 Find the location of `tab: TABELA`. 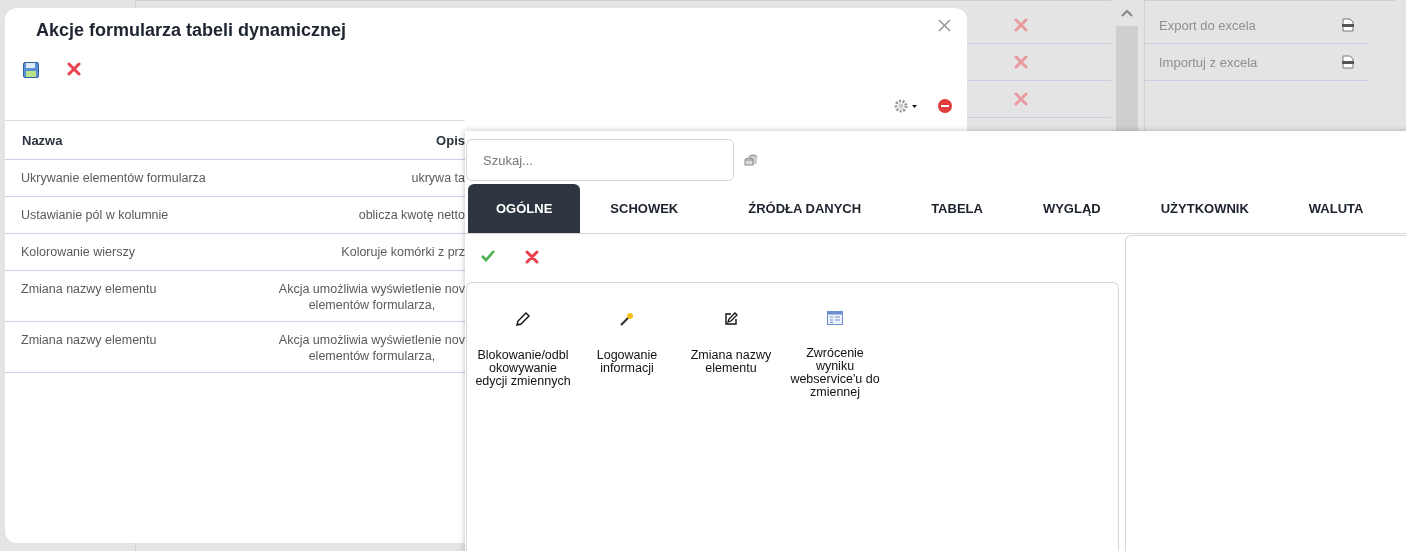

tab: TABELA is located at coordinates (957, 208).